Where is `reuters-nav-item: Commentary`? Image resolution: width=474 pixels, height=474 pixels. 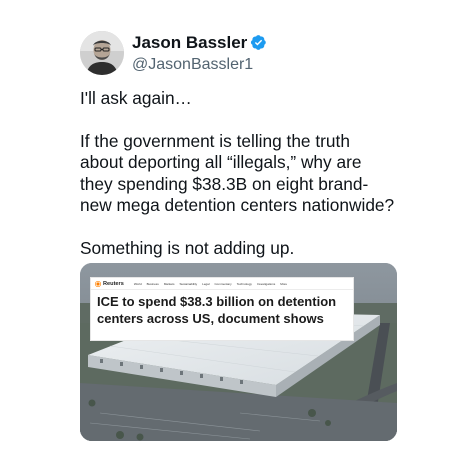 reuters-nav-item: Commentary is located at coordinates (223, 283).